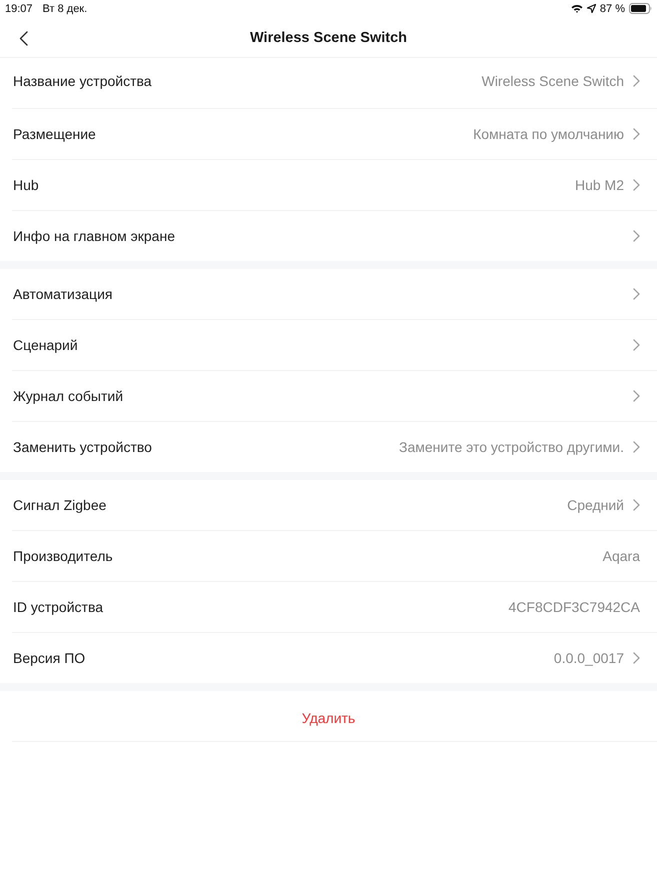 The width and height of the screenshot is (657, 877). Describe the element at coordinates (576, 8) in the screenshot. I see `wifi-icon` at that location.